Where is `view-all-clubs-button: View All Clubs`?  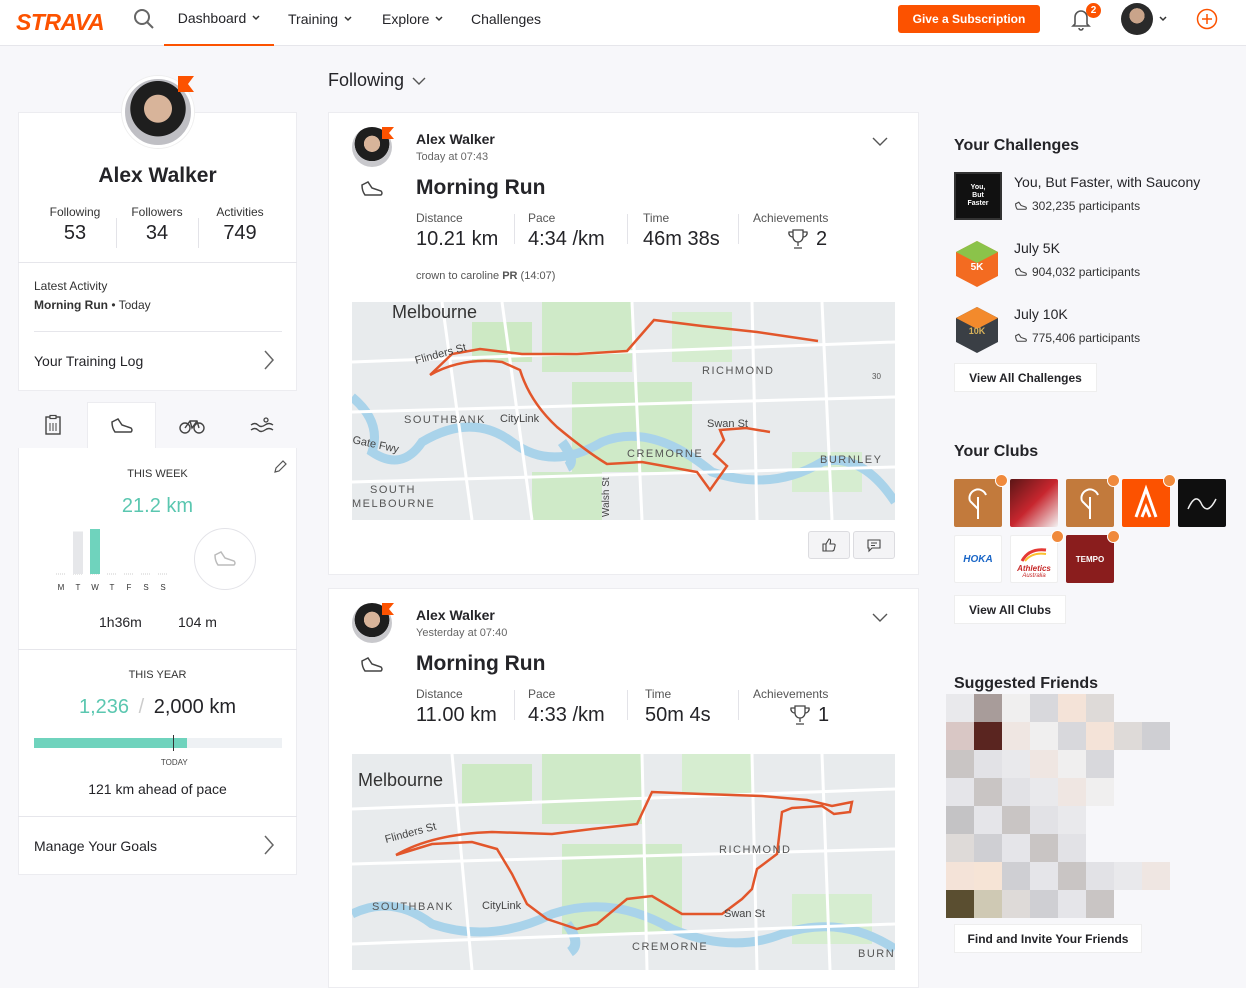 view-all-clubs-button: View All Clubs is located at coordinates (1010, 609).